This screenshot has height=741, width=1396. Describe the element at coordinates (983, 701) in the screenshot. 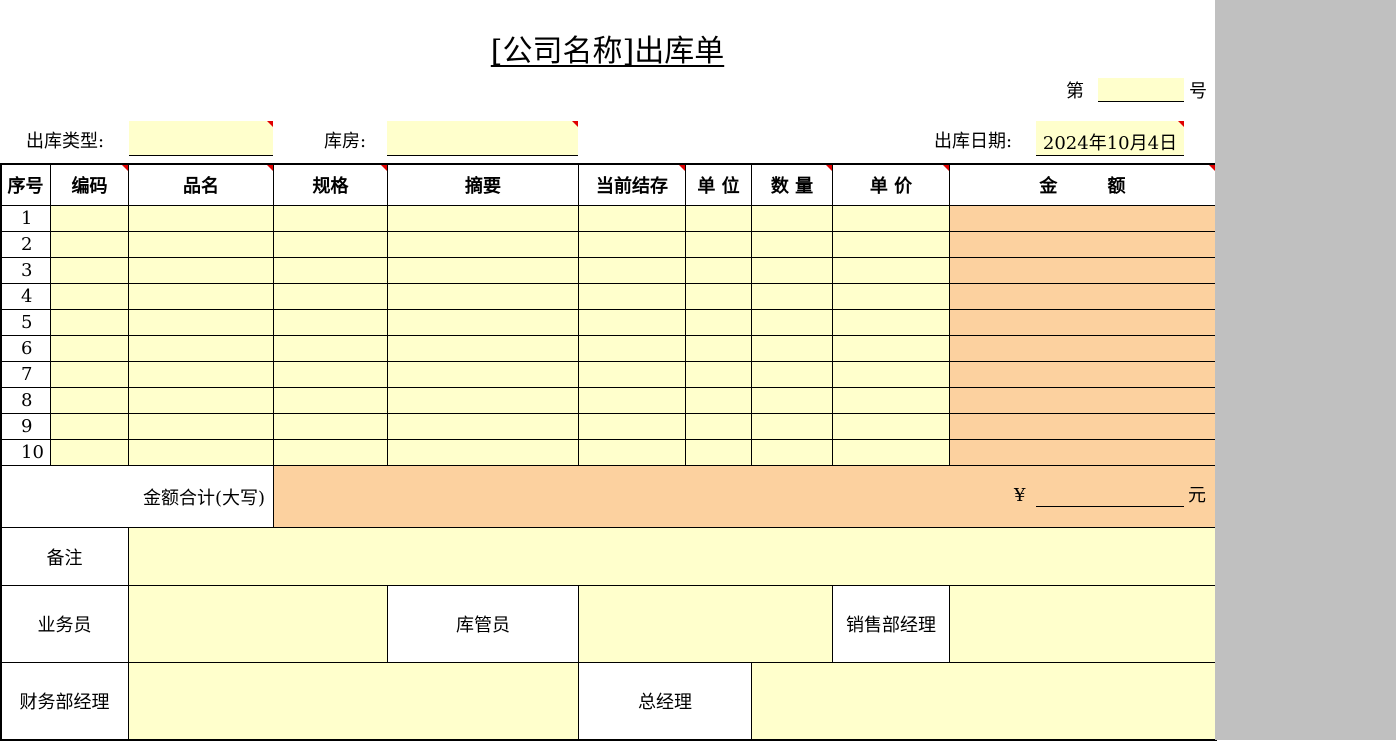

I see `general-manager-field` at that location.